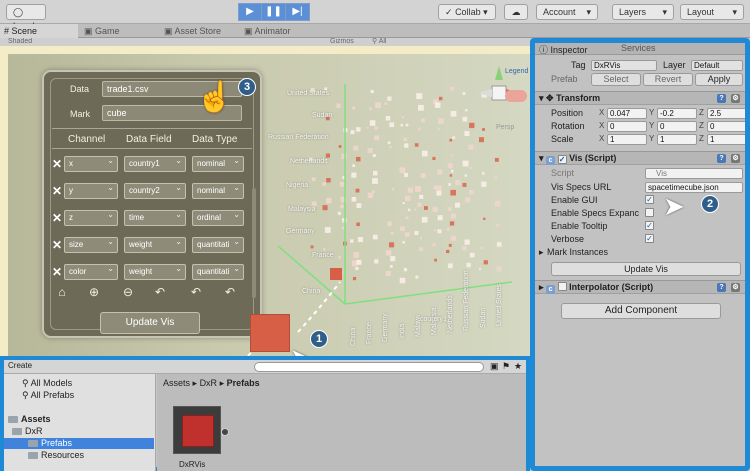  What do you see at coordinates (677, 113) in the screenshot?
I see `position-y-input: -0.2` at bounding box center [677, 113].